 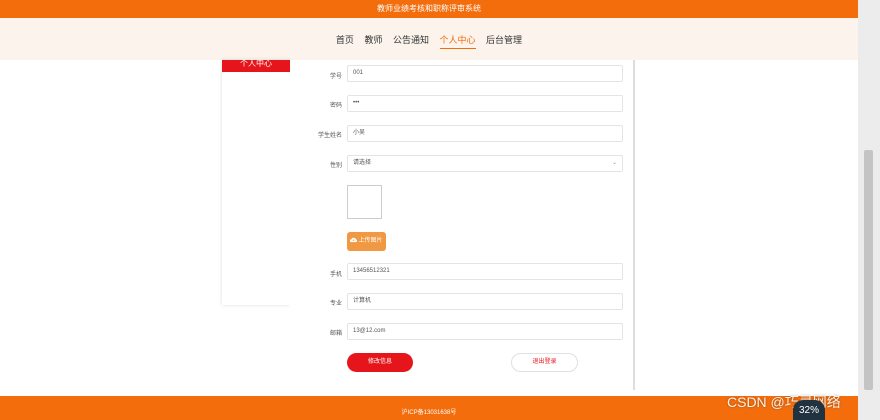 What do you see at coordinates (329, 136) in the screenshot?
I see `name-label: 学生姓名` at bounding box center [329, 136].